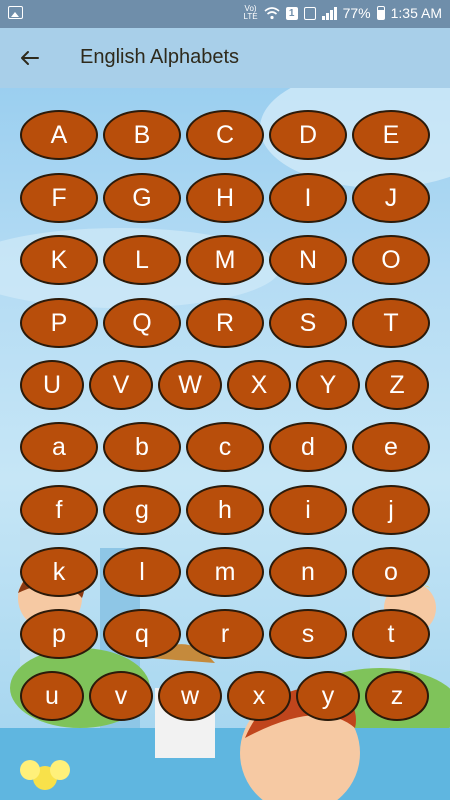 Image resolution: width=450 pixels, height=800 pixels. What do you see at coordinates (225, 198) in the screenshot?
I see `letter-button-H: H` at bounding box center [225, 198].